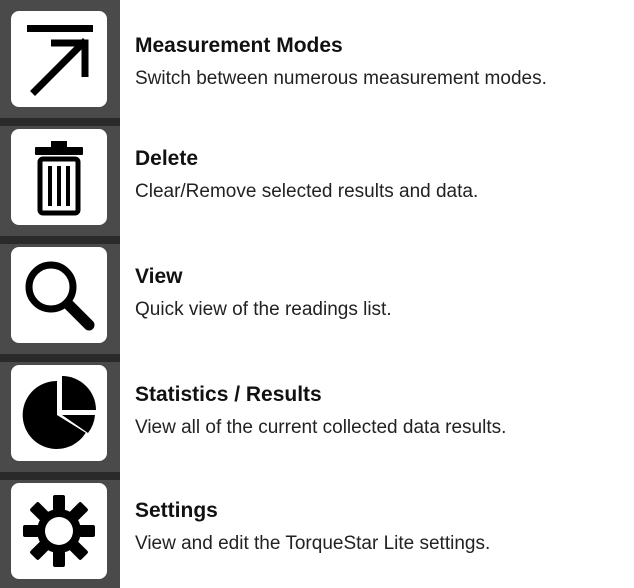  I want to click on entry-description: Quick view of the readings list., so click(263, 309).